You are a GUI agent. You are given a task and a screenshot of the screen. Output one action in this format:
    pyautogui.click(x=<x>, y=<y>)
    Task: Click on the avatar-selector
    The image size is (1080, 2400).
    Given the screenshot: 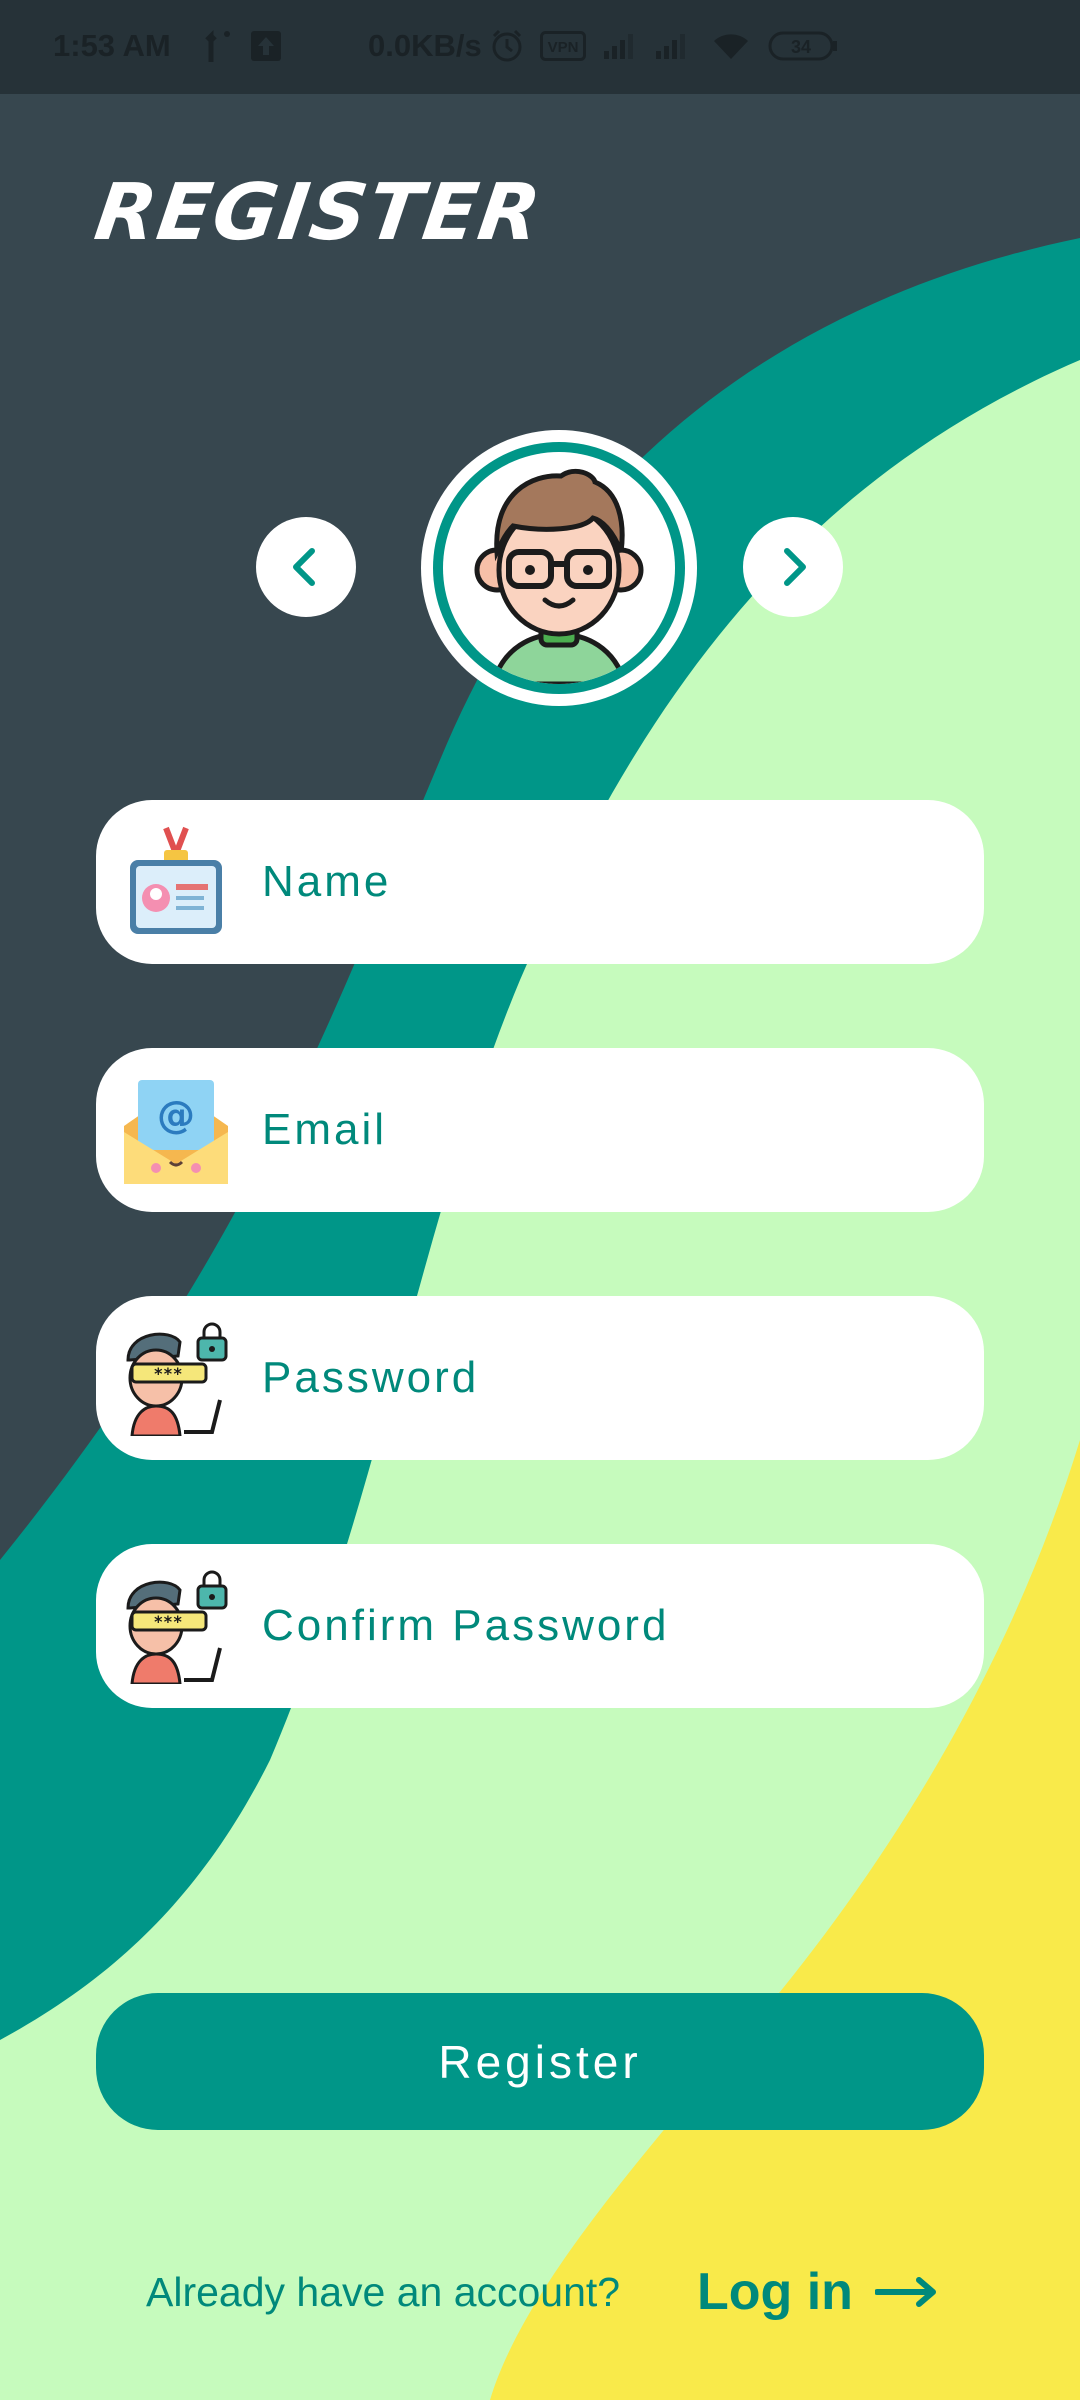 What is the action you would take?
    pyautogui.click(x=559, y=568)
    